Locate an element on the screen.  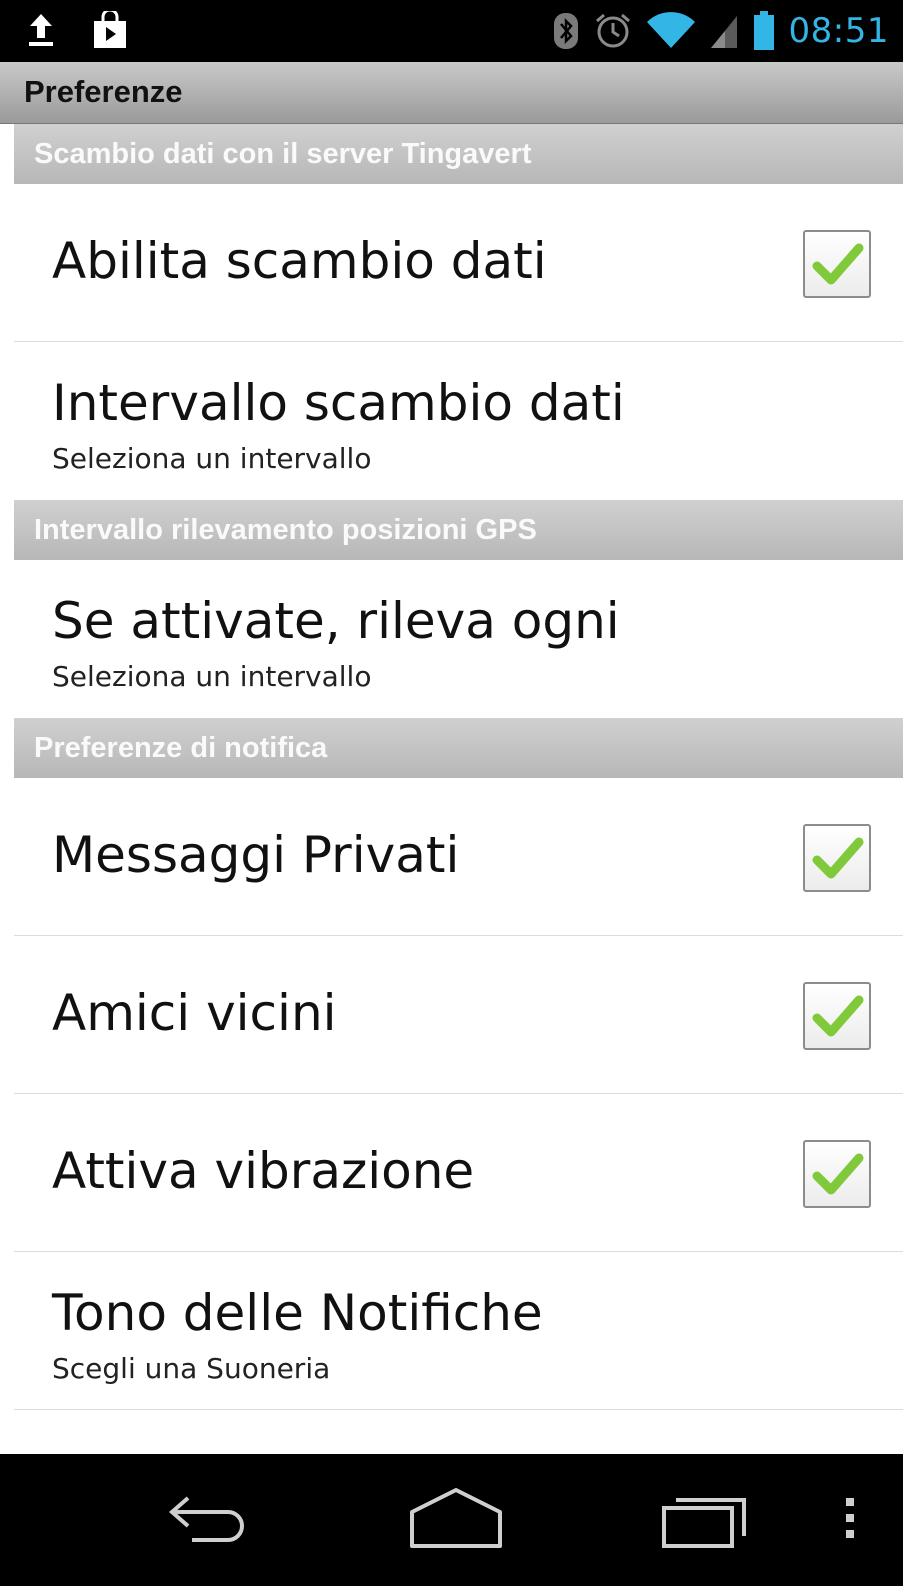
overflow-menu-icon is located at coordinates (850, 1521).